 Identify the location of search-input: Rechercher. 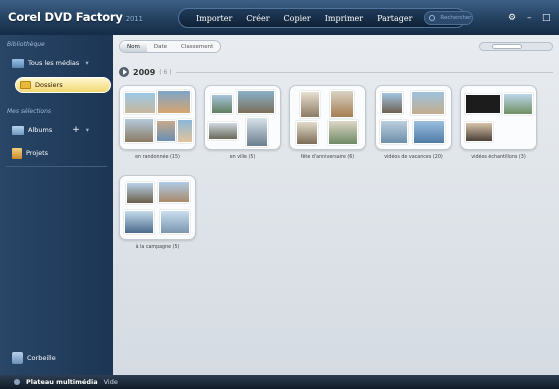
(448, 18).